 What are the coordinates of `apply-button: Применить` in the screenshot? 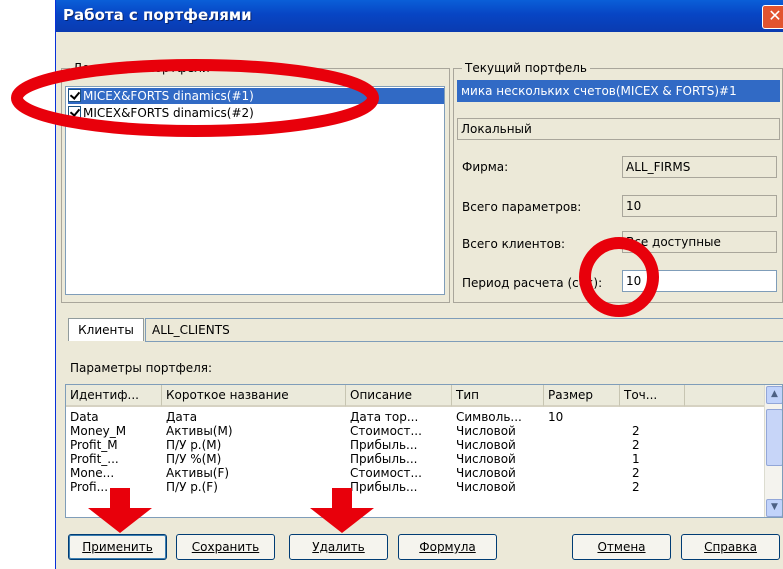 It's located at (117, 547).